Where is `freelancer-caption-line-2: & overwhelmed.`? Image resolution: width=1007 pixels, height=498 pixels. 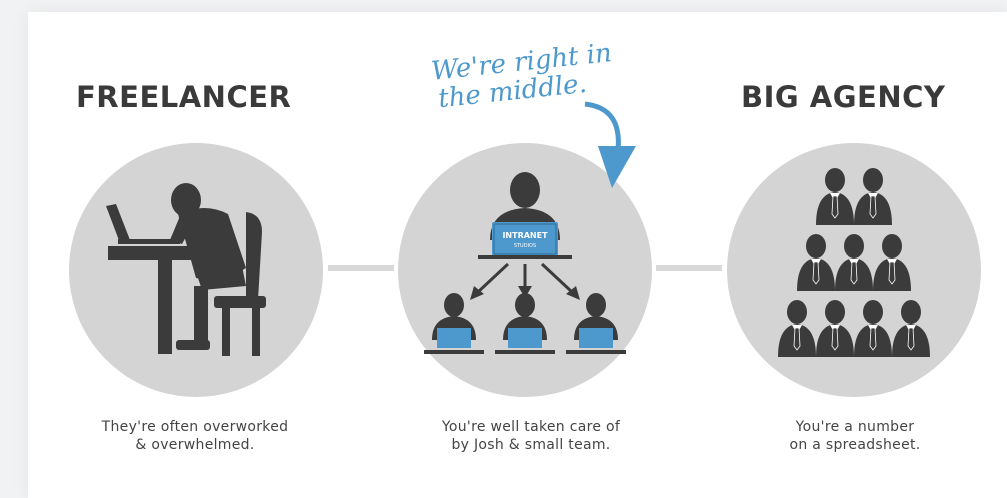
freelancer-caption-line-2: & overwhelmed. is located at coordinates (195, 445).